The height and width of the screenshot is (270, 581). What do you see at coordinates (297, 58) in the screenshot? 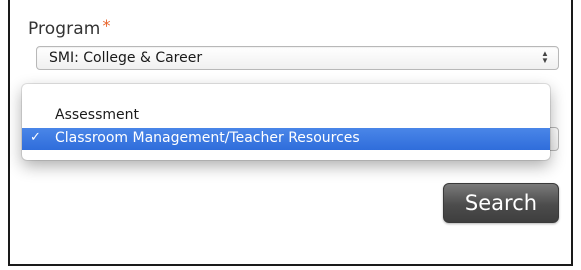
I see `program-select: SMI: College & Career ▲ ▼` at bounding box center [297, 58].